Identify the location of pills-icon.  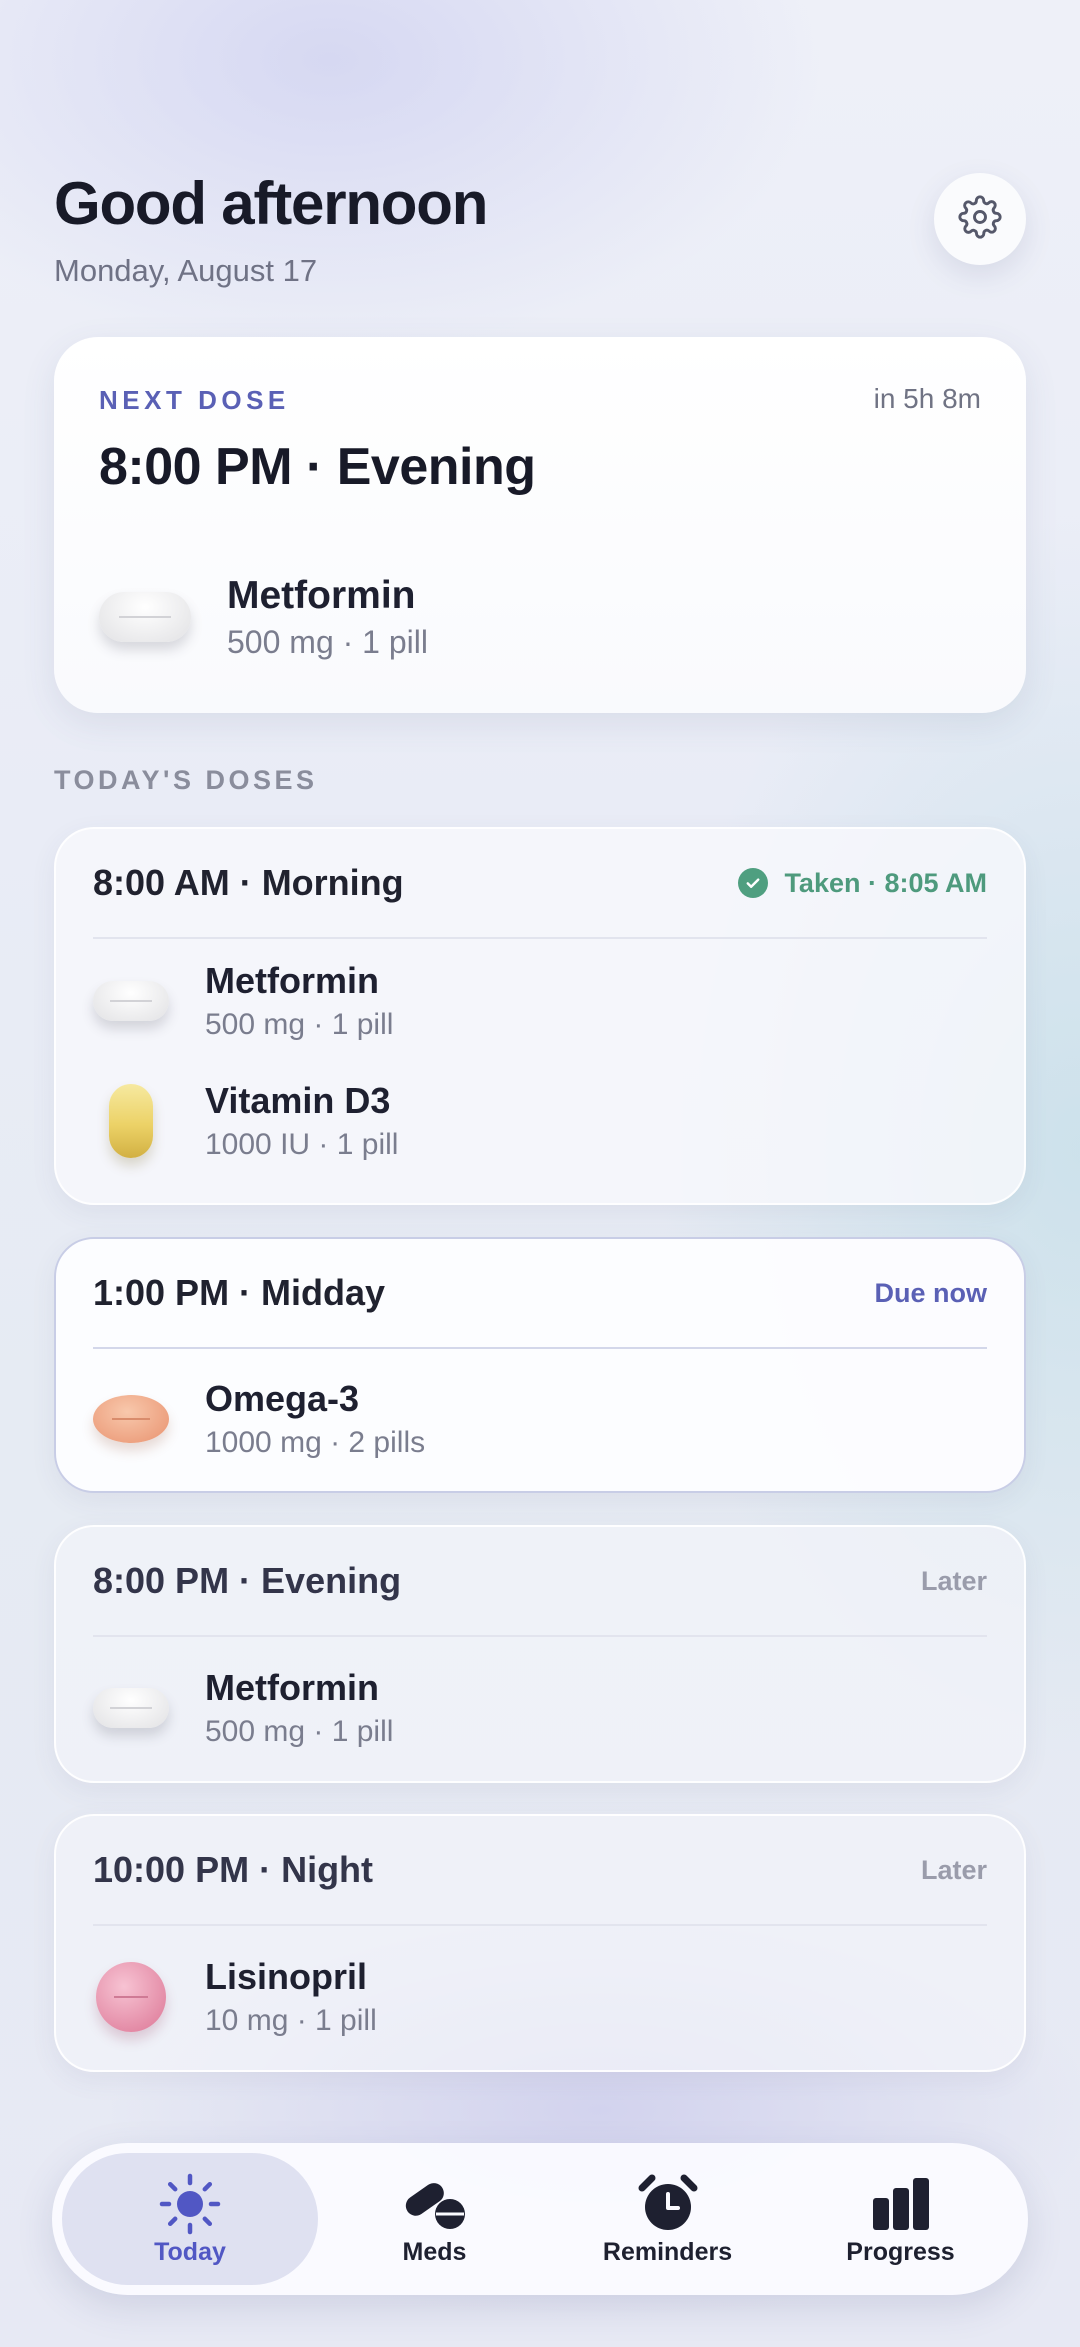
(435, 2204).